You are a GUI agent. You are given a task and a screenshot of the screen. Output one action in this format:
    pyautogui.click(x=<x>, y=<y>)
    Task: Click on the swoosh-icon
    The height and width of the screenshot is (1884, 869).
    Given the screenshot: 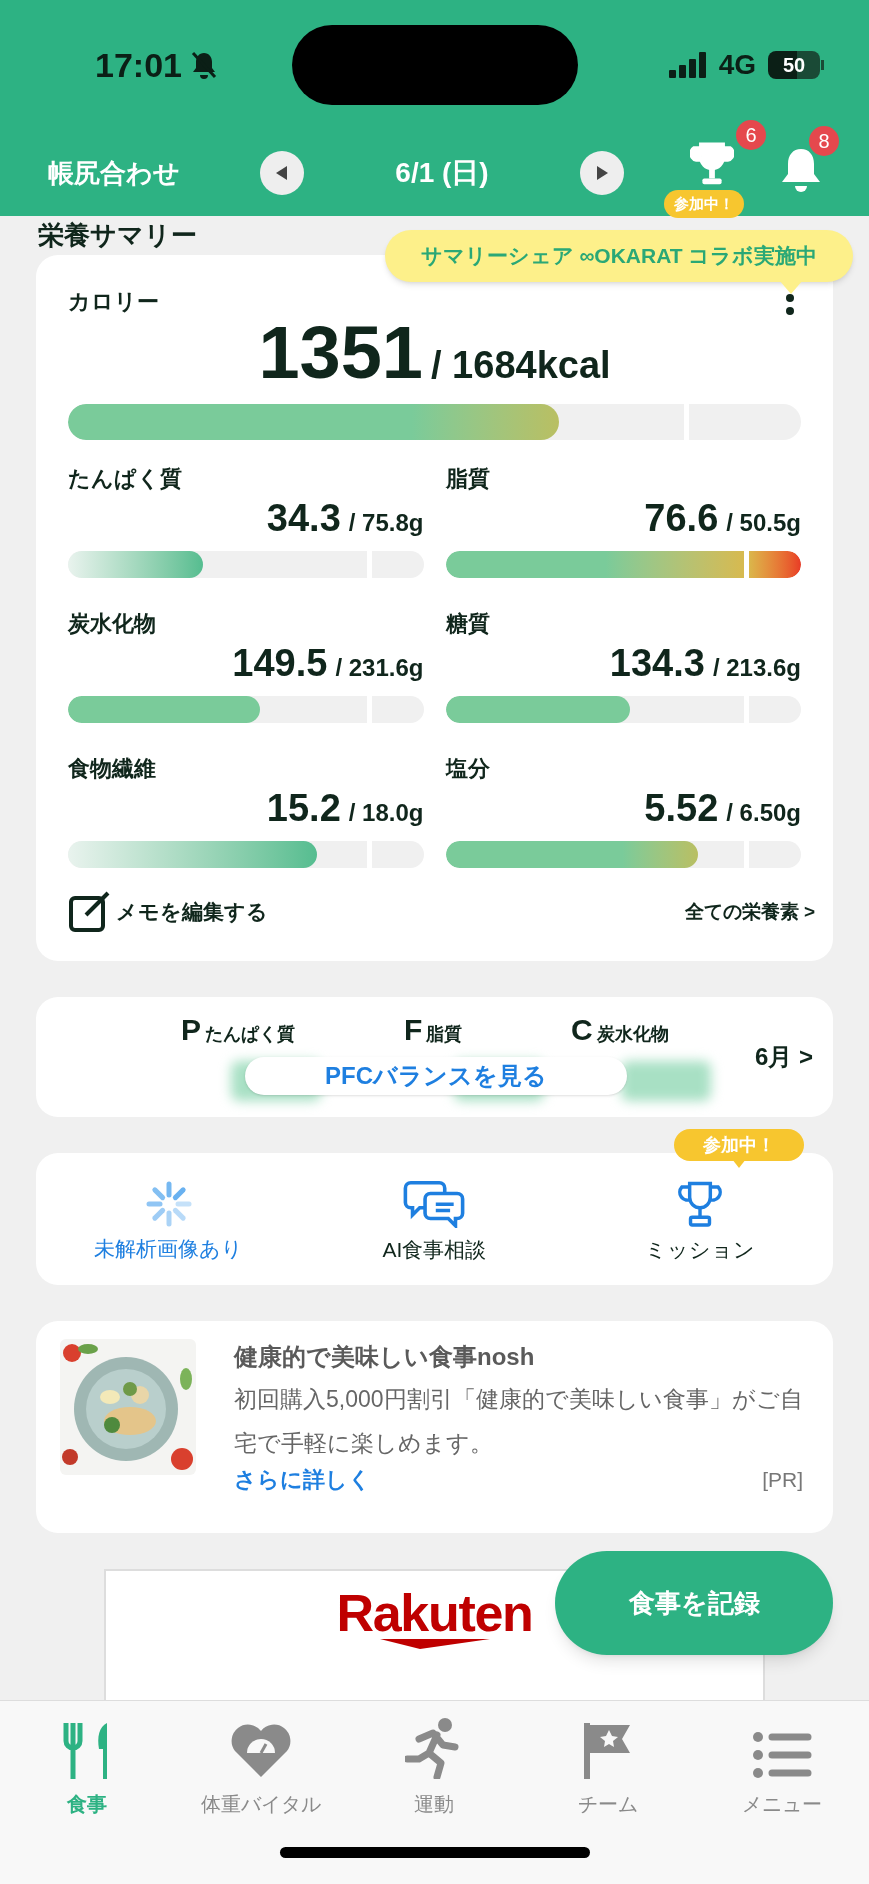 What is the action you would take?
    pyautogui.click(x=434, y=1644)
    